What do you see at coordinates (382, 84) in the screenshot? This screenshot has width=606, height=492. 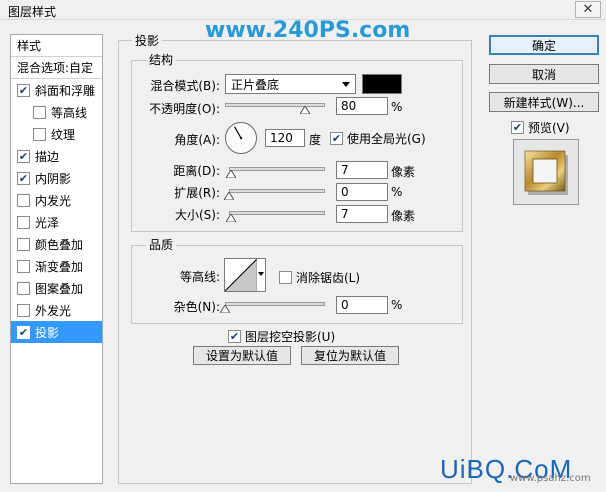 I see `shadow-color-swatch` at bounding box center [382, 84].